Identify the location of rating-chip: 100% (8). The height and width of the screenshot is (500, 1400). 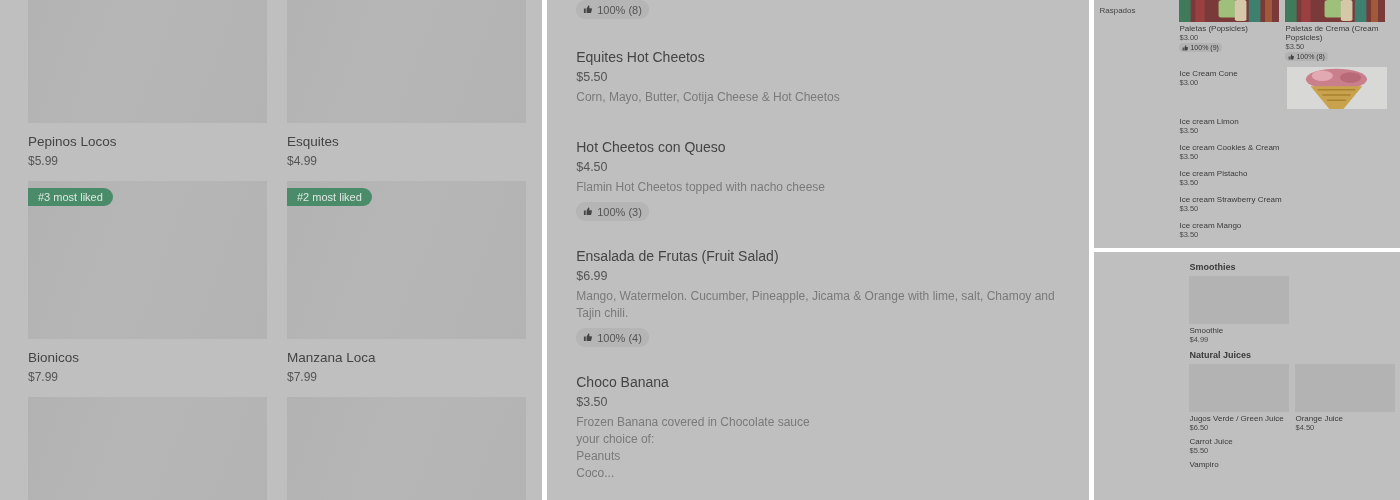
(612, 9).